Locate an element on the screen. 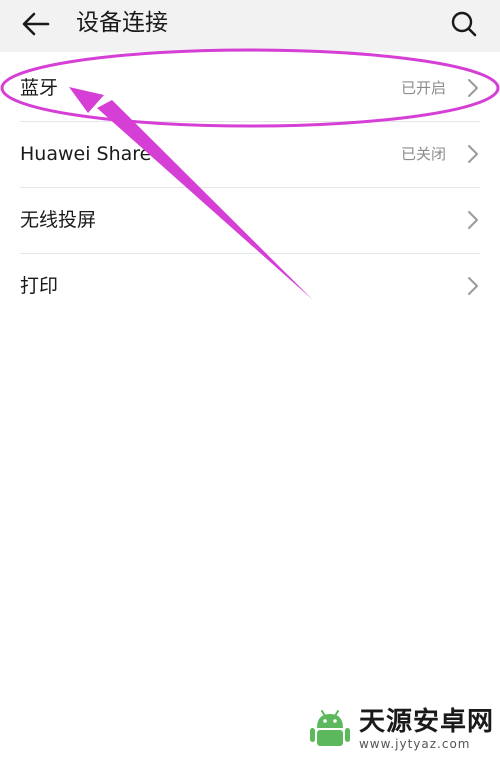 The width and height of the screenshot is (500, 758). back-button is located at coordinates (36, 24).